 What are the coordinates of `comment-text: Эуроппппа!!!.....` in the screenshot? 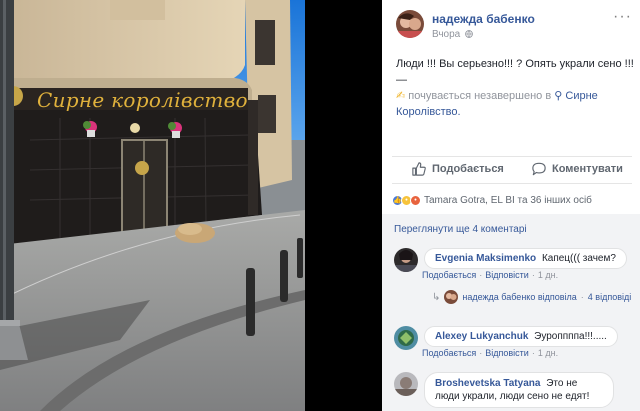 It's located at (570, 336).